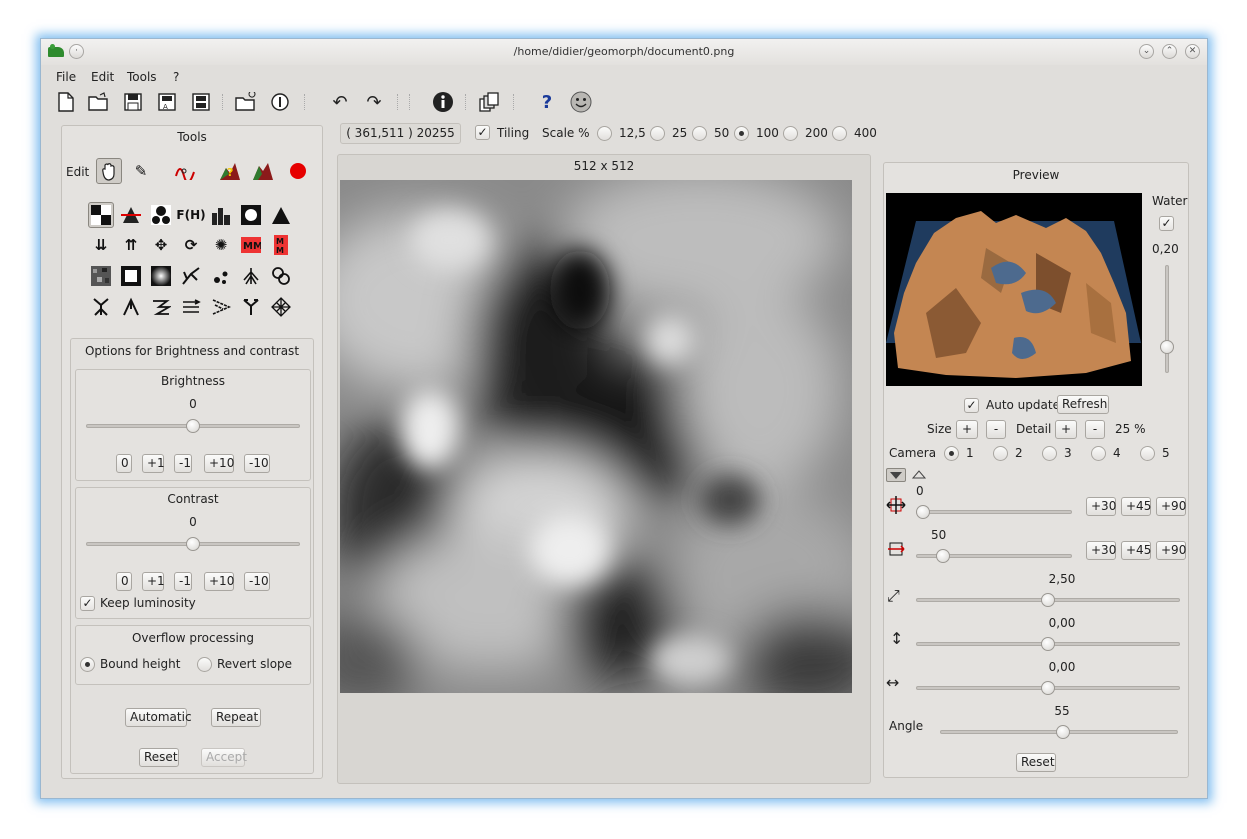 This screenshot has width=1247, height=839. Describe the element at coordinates (942, 556) in the screenshot. I see `rotation2-slider-handle` at that location.